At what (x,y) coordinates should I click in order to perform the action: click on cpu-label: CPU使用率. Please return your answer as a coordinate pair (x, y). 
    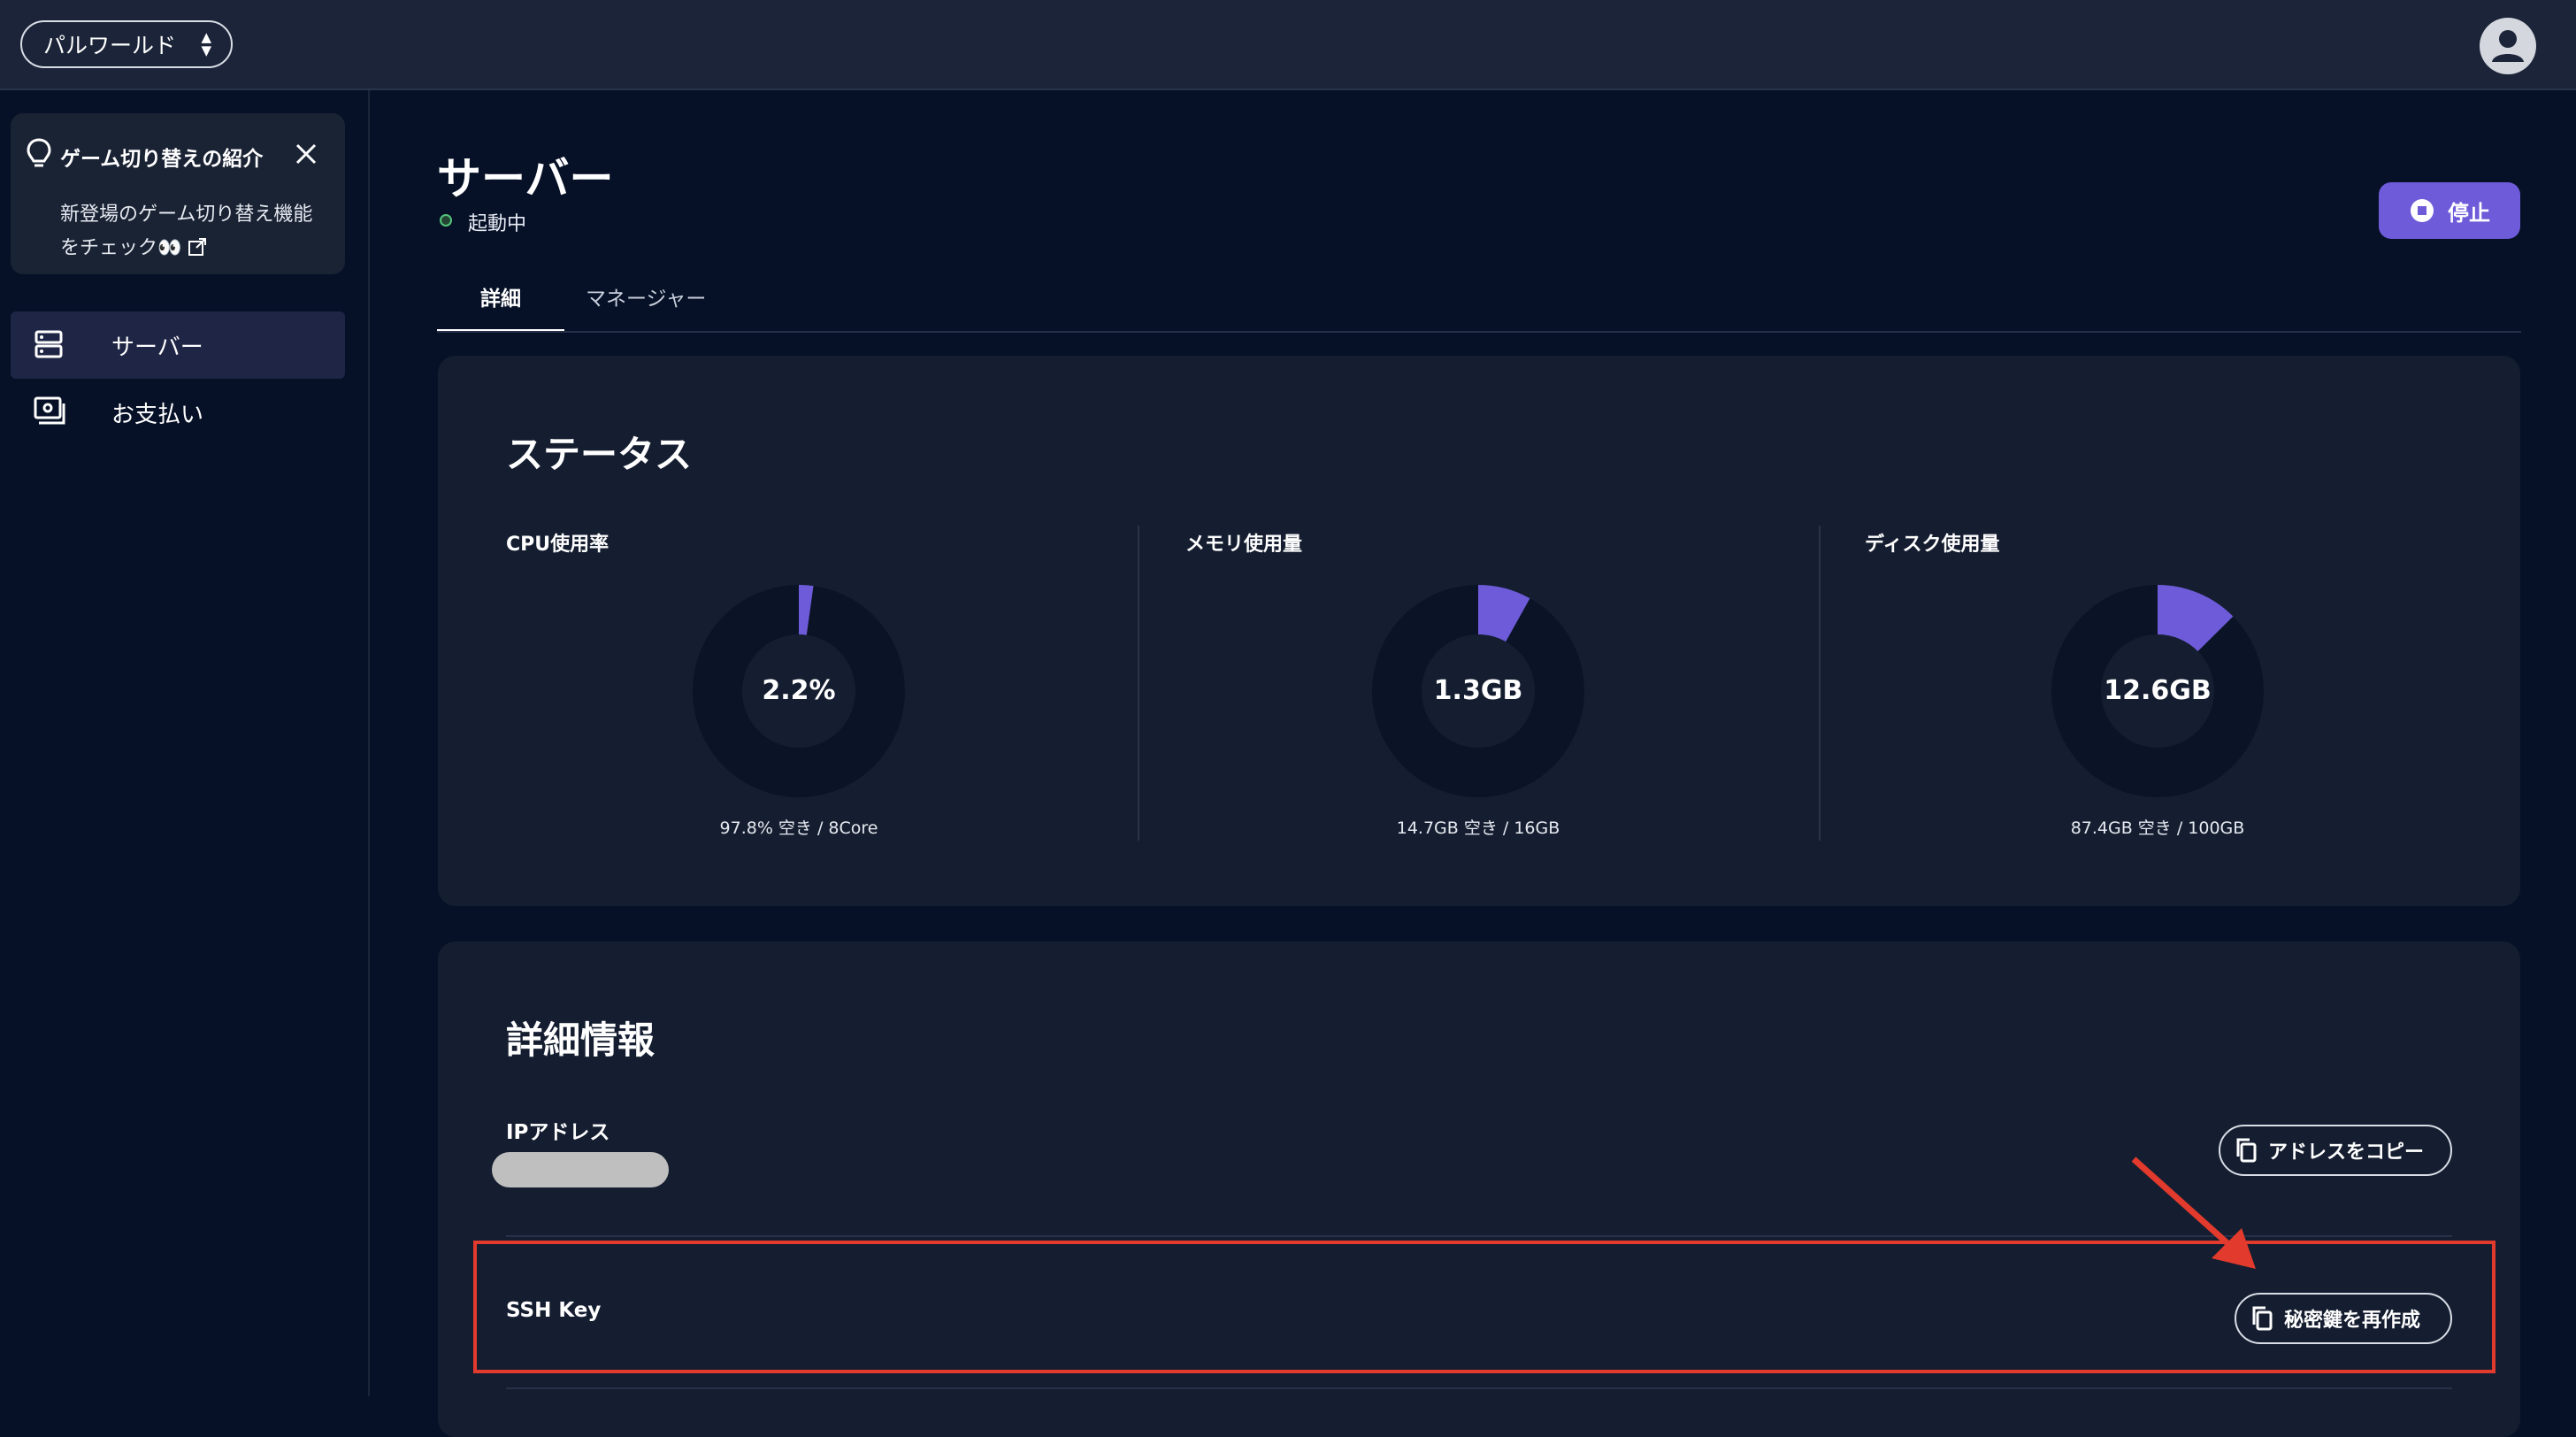
    Looking at the image, I should click on (558, 545).